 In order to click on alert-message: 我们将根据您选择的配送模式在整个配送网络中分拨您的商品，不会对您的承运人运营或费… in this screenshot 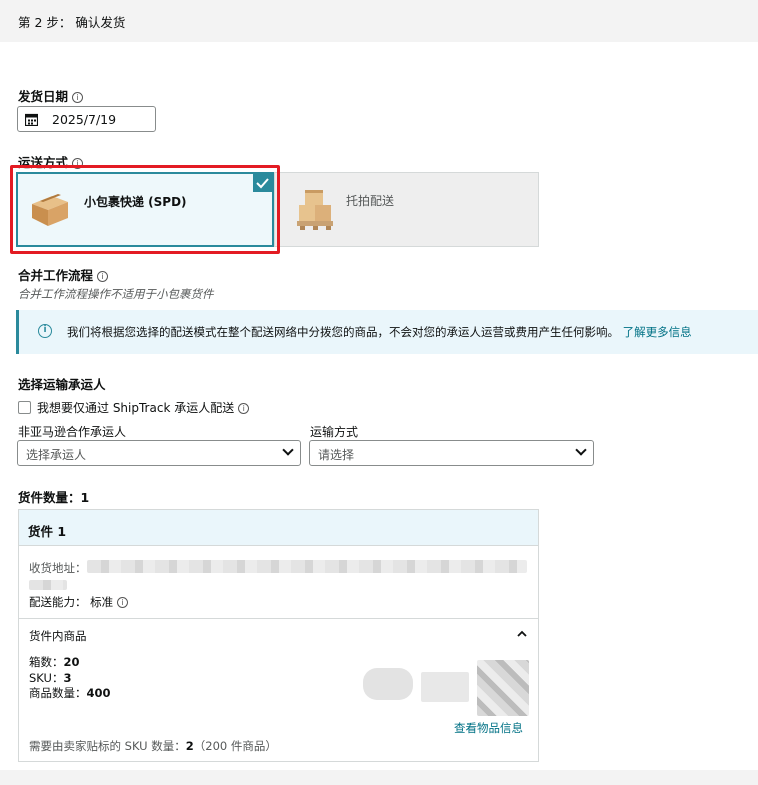, I will do `click(343, 332)`.